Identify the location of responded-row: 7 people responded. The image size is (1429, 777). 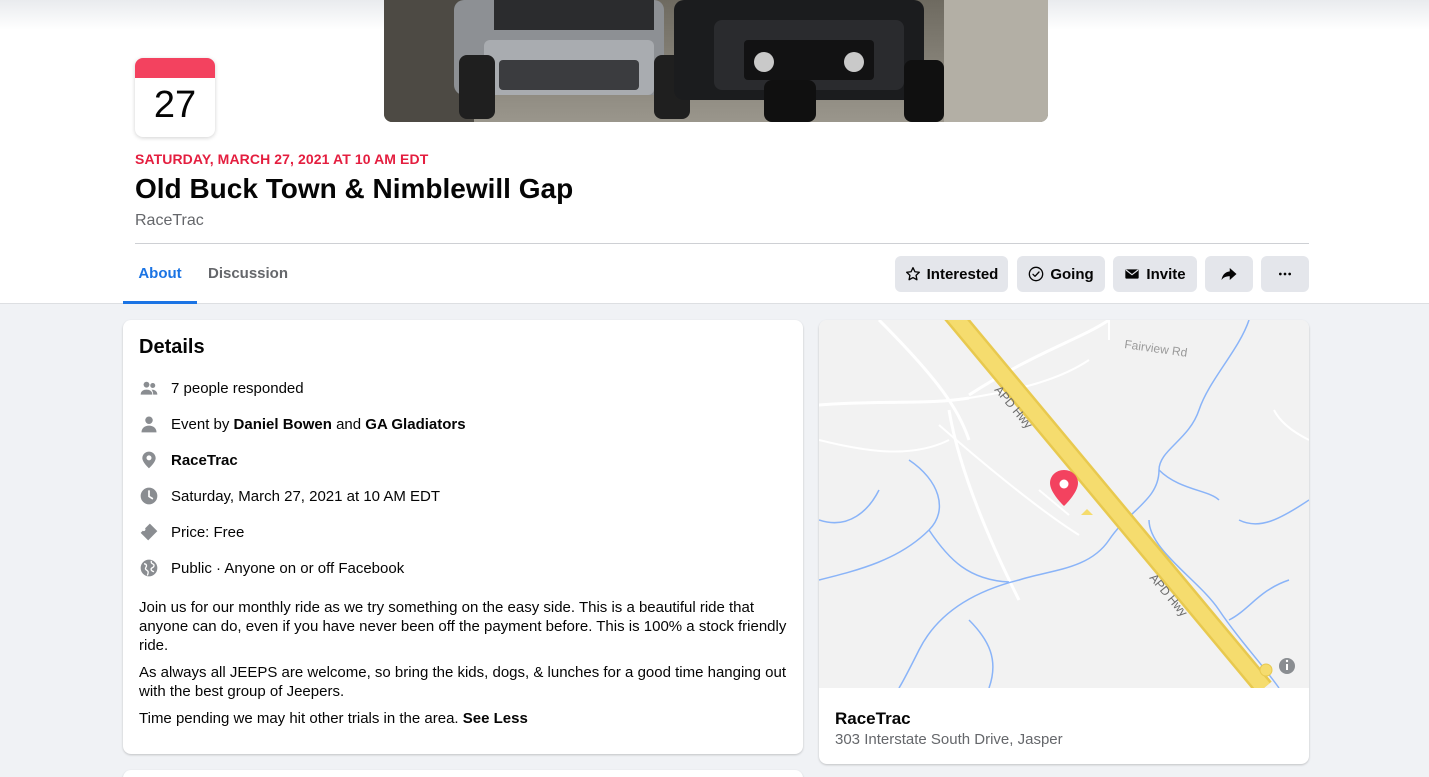
(221, 388).